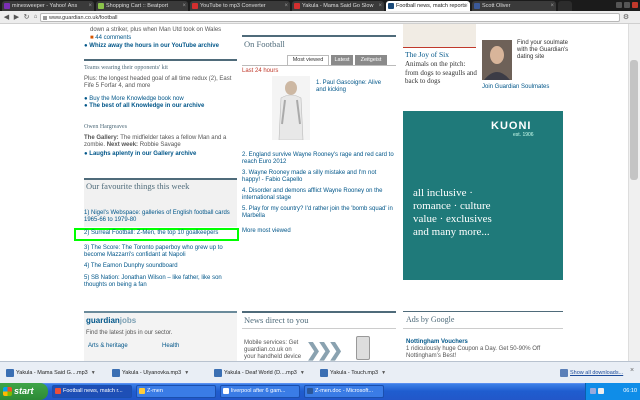  What do you see at coordinates (150, 373) in the screenshot?
I see `download-item: Yakula - Ulyanovka.mp3 ▼` at bounding box center [150, 373].